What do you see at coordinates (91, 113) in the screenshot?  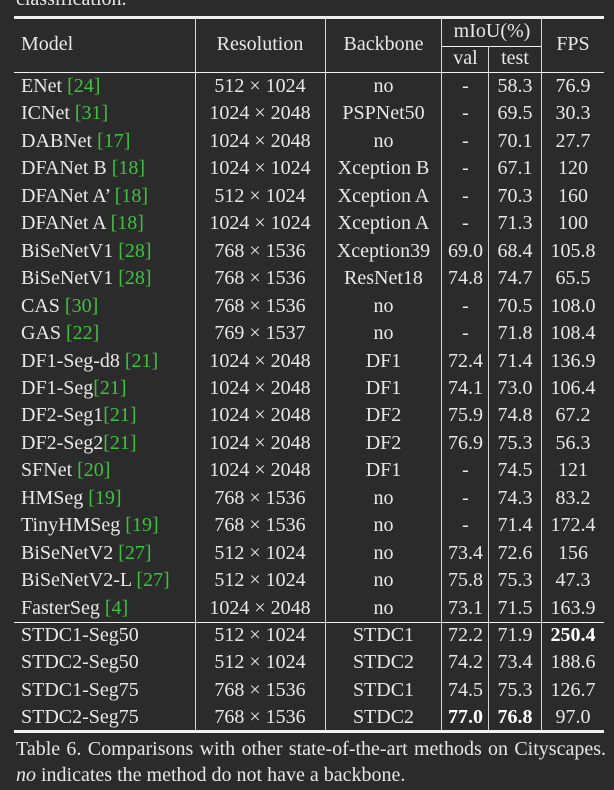 I see `citation-link: [31]` at bounding box center [91, 113].